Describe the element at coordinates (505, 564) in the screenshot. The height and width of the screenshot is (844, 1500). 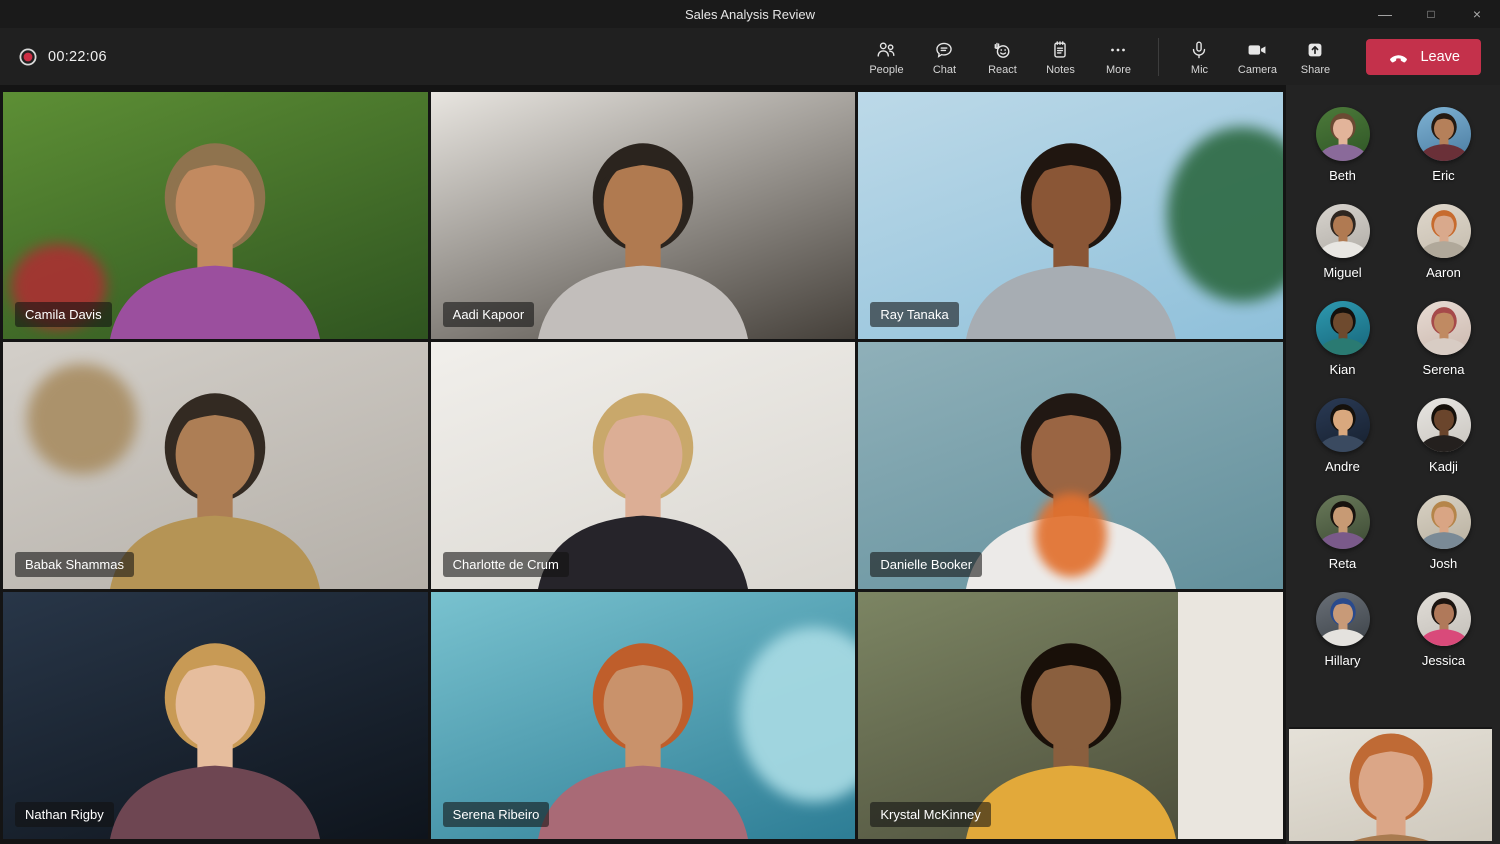
I see `participant-name-chip: Charlotte de Crum` at that location.